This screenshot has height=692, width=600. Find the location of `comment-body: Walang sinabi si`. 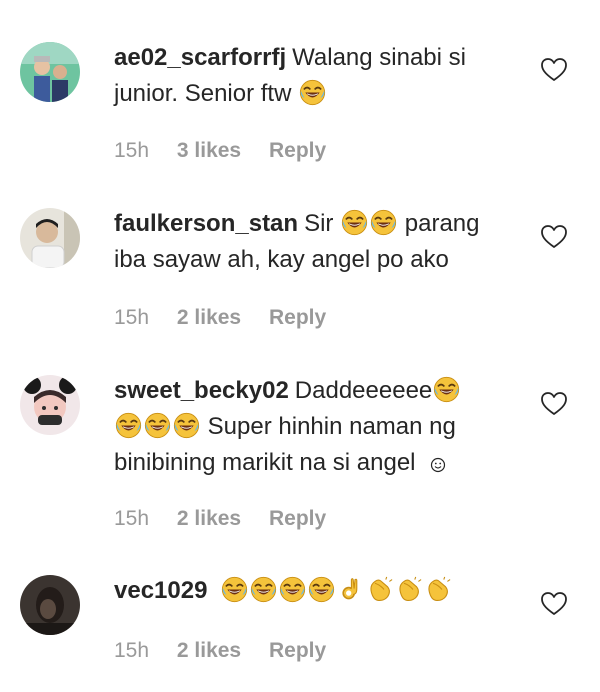

comment-body: Walang sinabi si is located at coordinates (379, 57).